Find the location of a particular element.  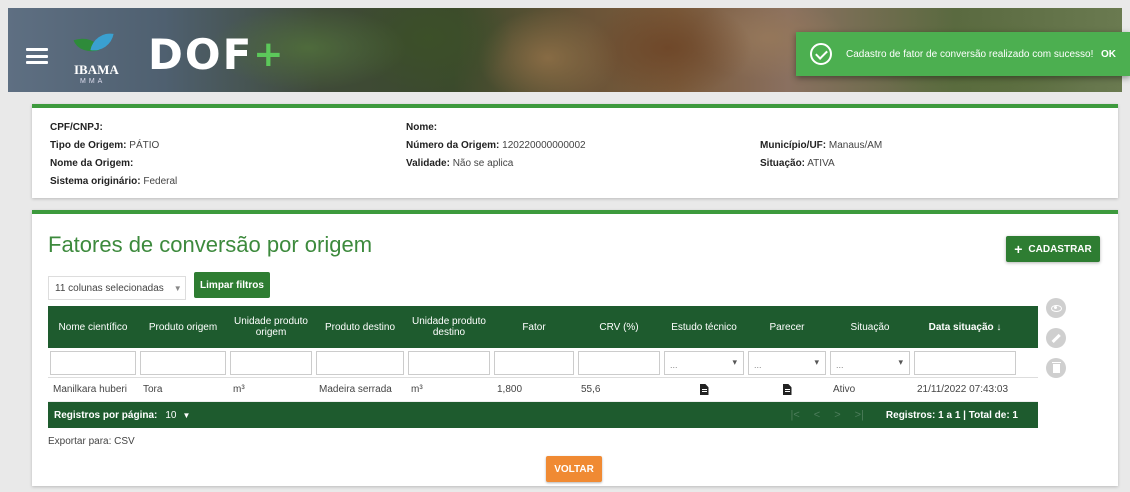

estudo-document-icon is located at coordinates (704, 389).